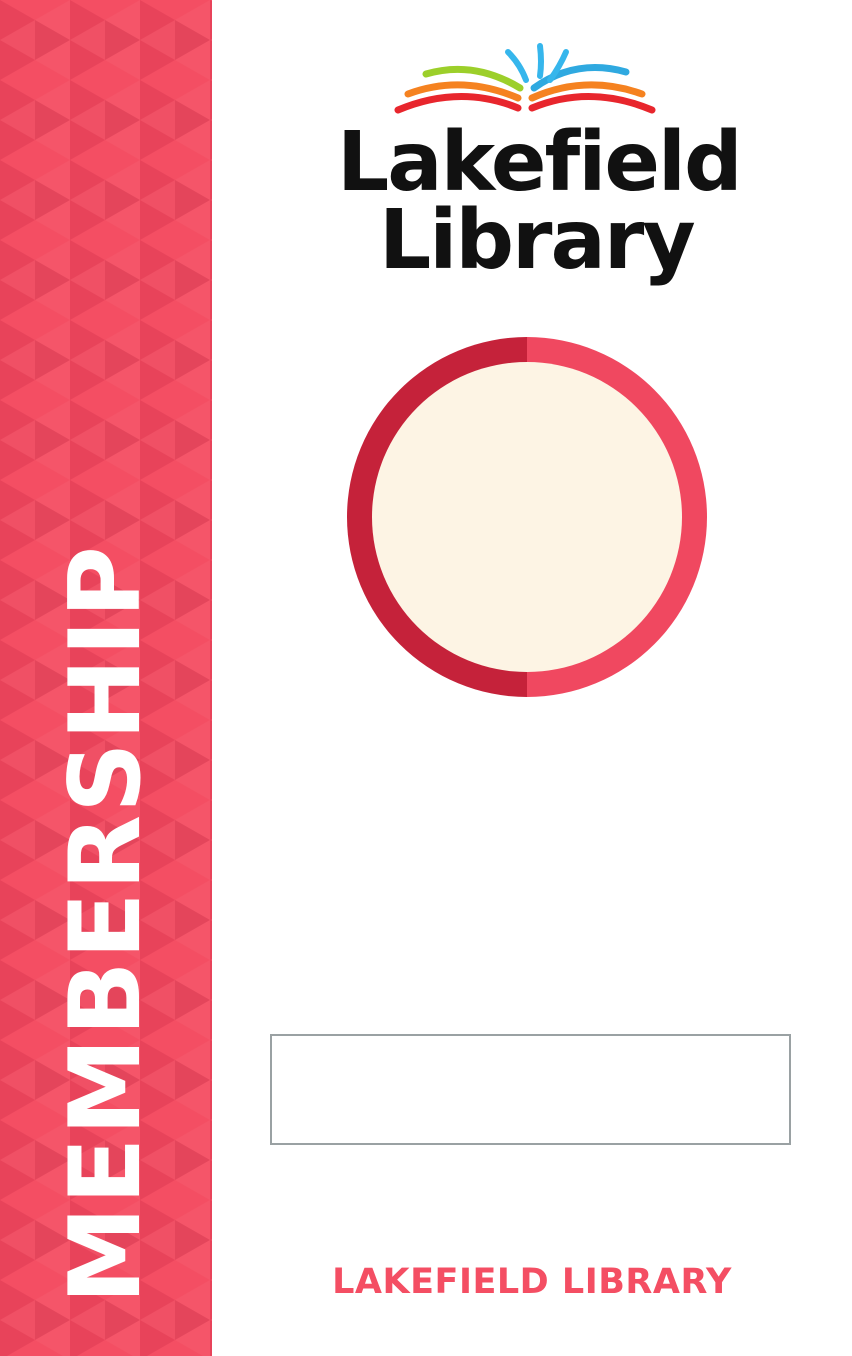 The height and width of the screenshot is (1356, 852). I want to click on membership-label: MEMBERSHIP, so click(106, 924).